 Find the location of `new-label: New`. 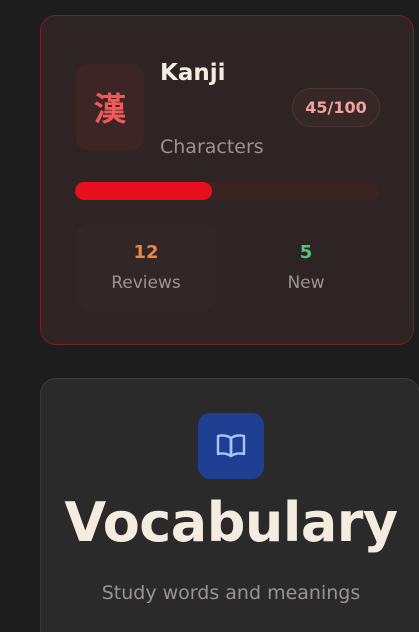

new-label: New is located at coordinates (306, 282).